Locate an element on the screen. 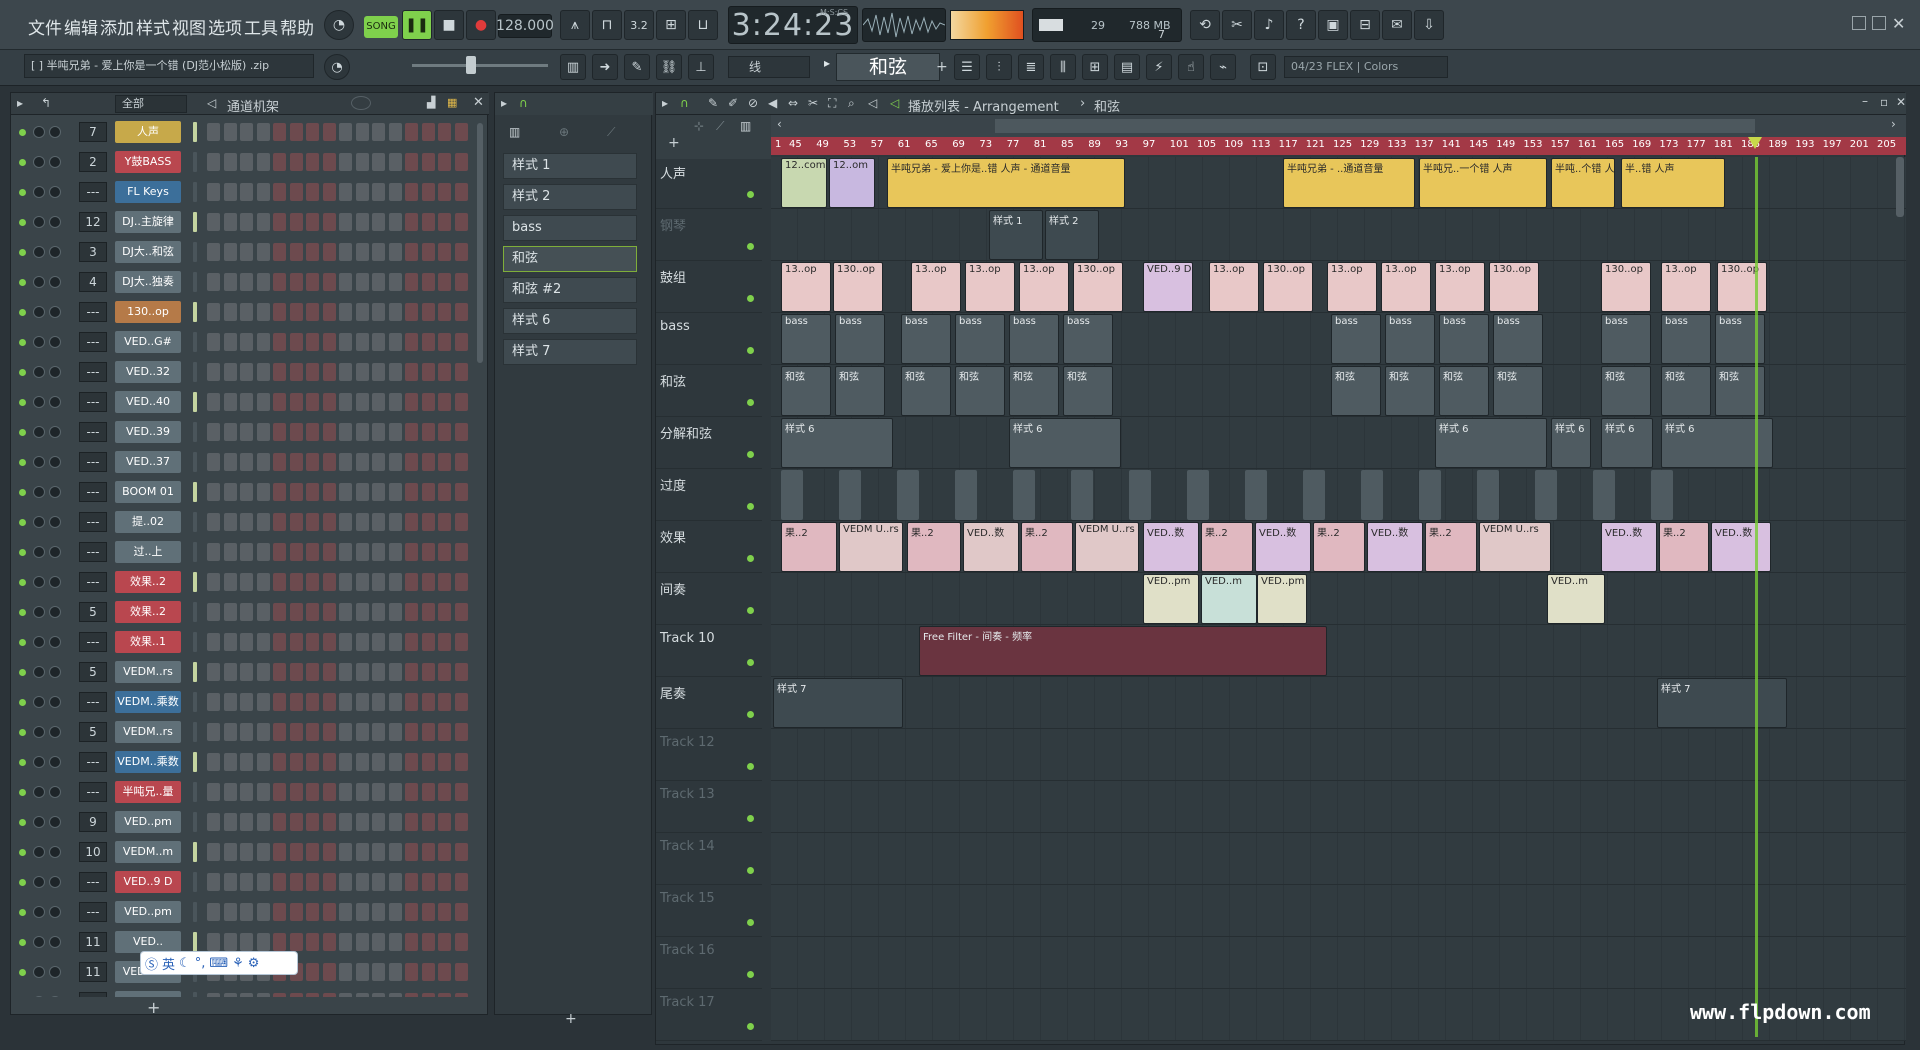  channel-row: --- VED..40 is located at coordinates (249, 402).